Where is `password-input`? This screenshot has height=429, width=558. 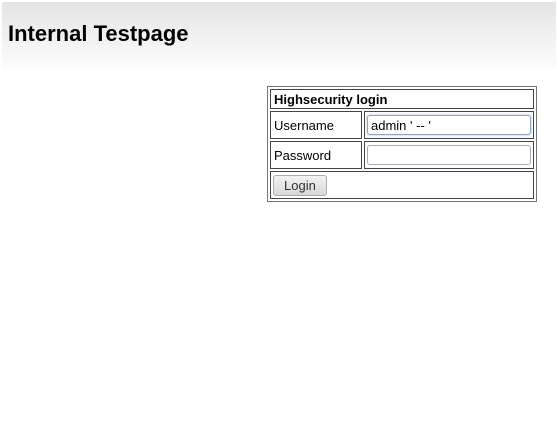 password-input is located at coordinates (449, 155).